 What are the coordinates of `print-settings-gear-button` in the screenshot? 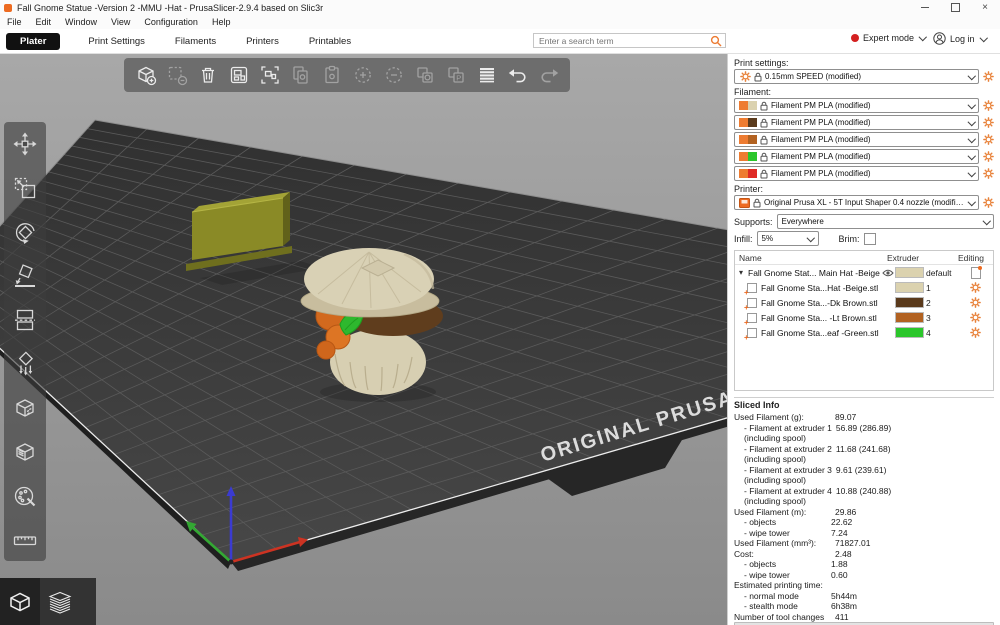 It's located at (988, 77).